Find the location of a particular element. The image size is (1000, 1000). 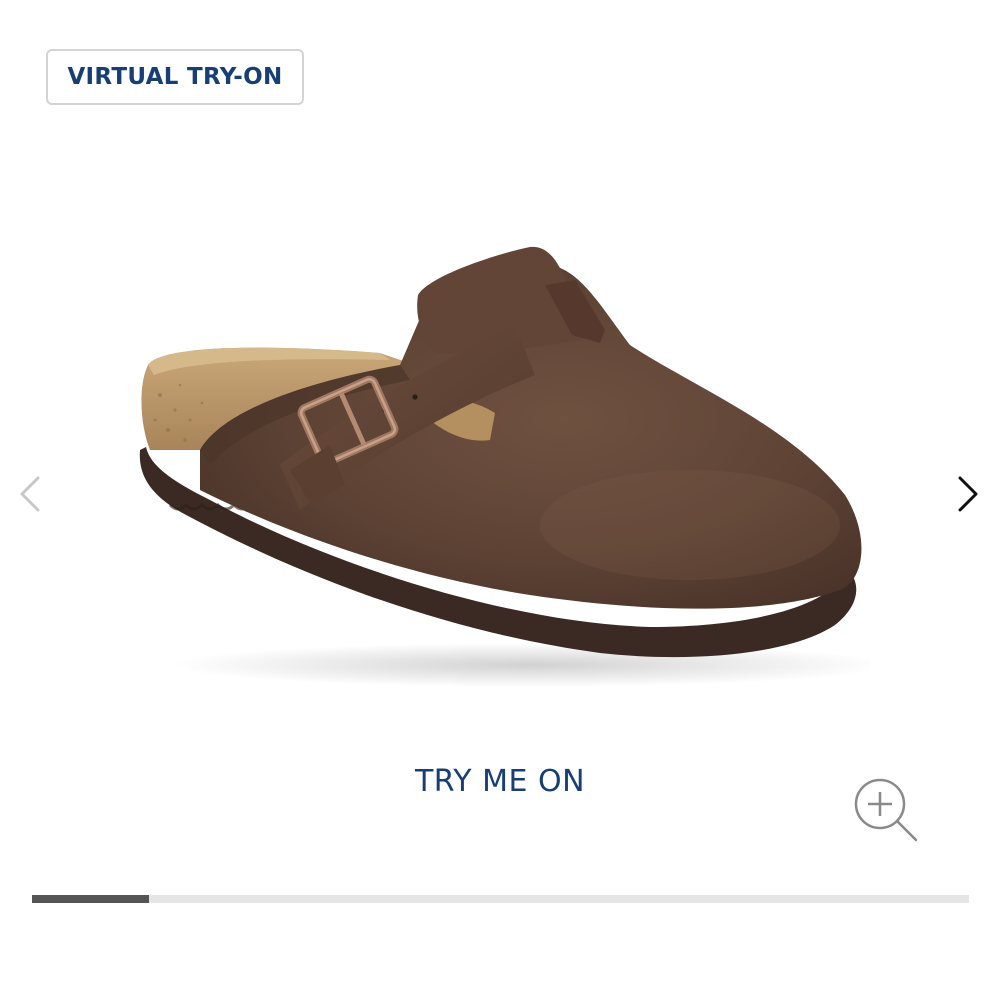

chevron-left-icon is located at coordinates (30, 494).